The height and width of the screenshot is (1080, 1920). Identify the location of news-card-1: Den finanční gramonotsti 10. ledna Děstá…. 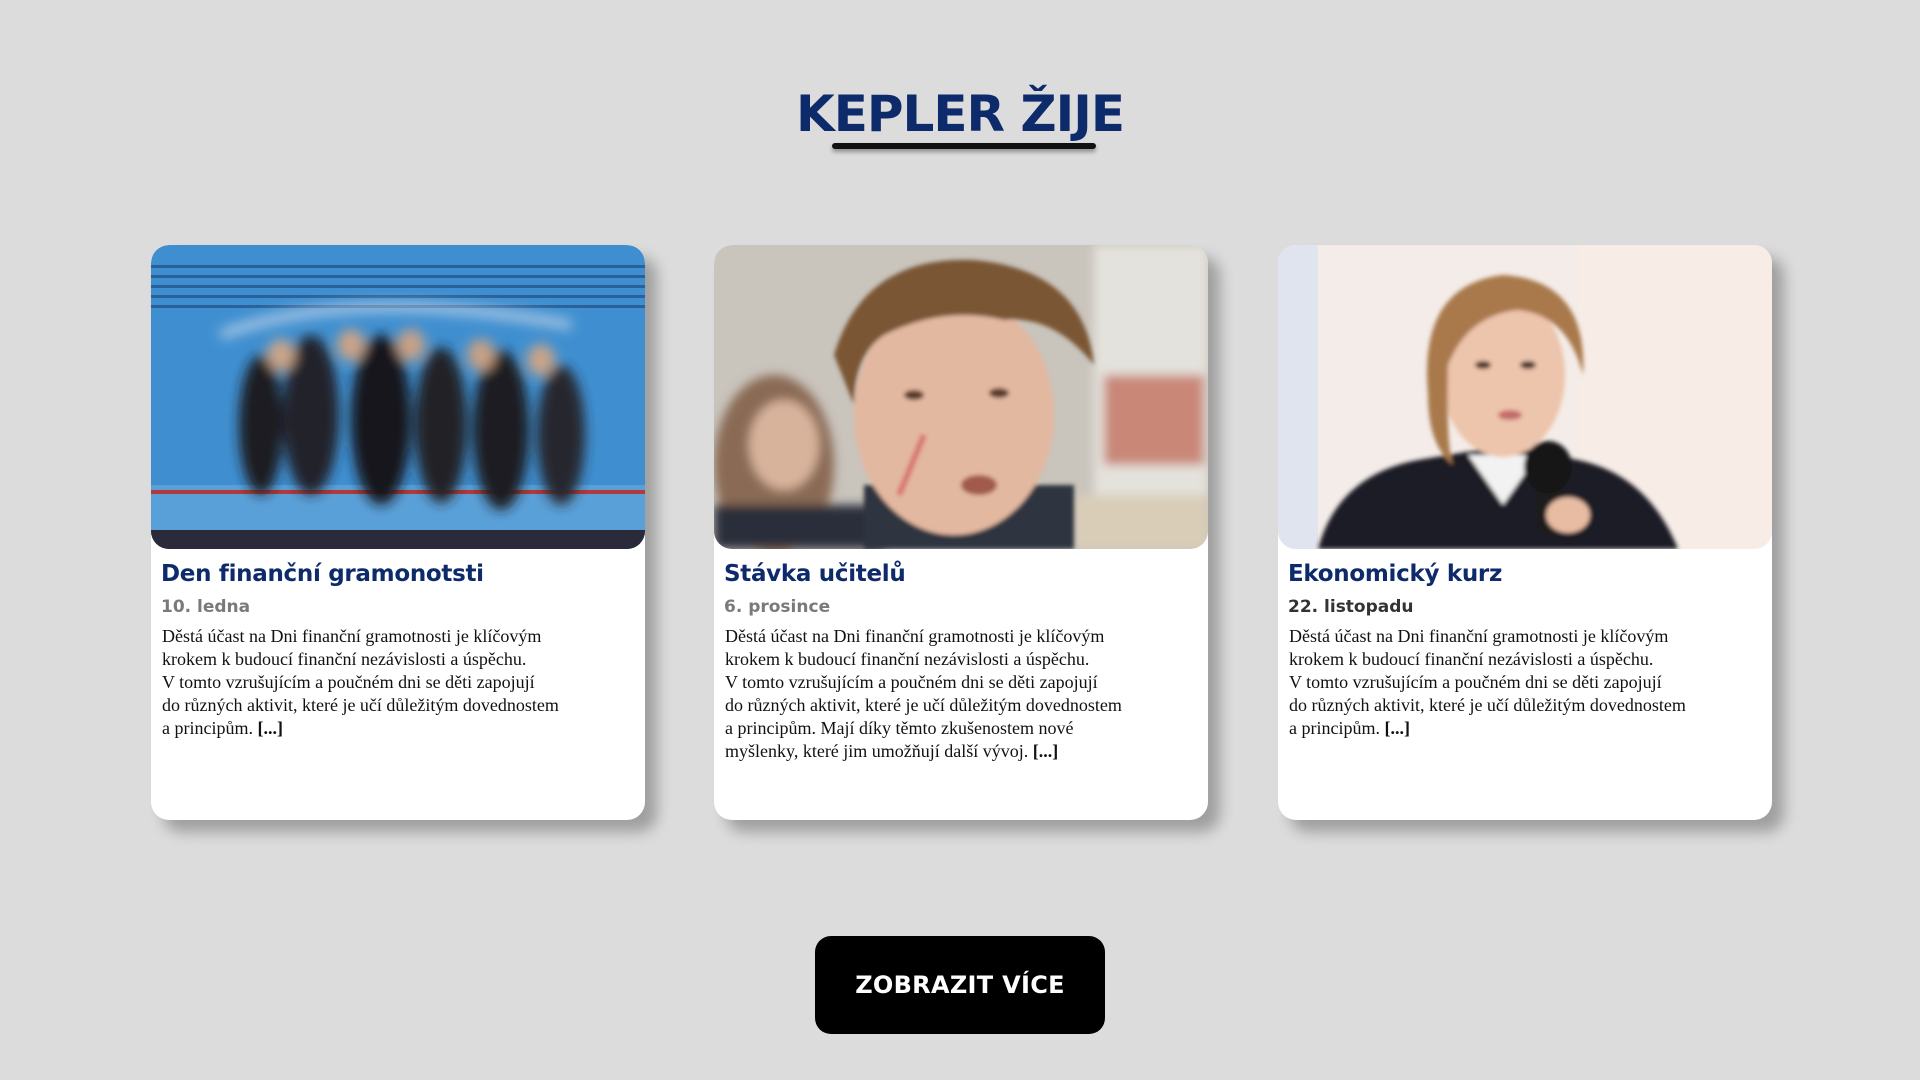
(398, 532).